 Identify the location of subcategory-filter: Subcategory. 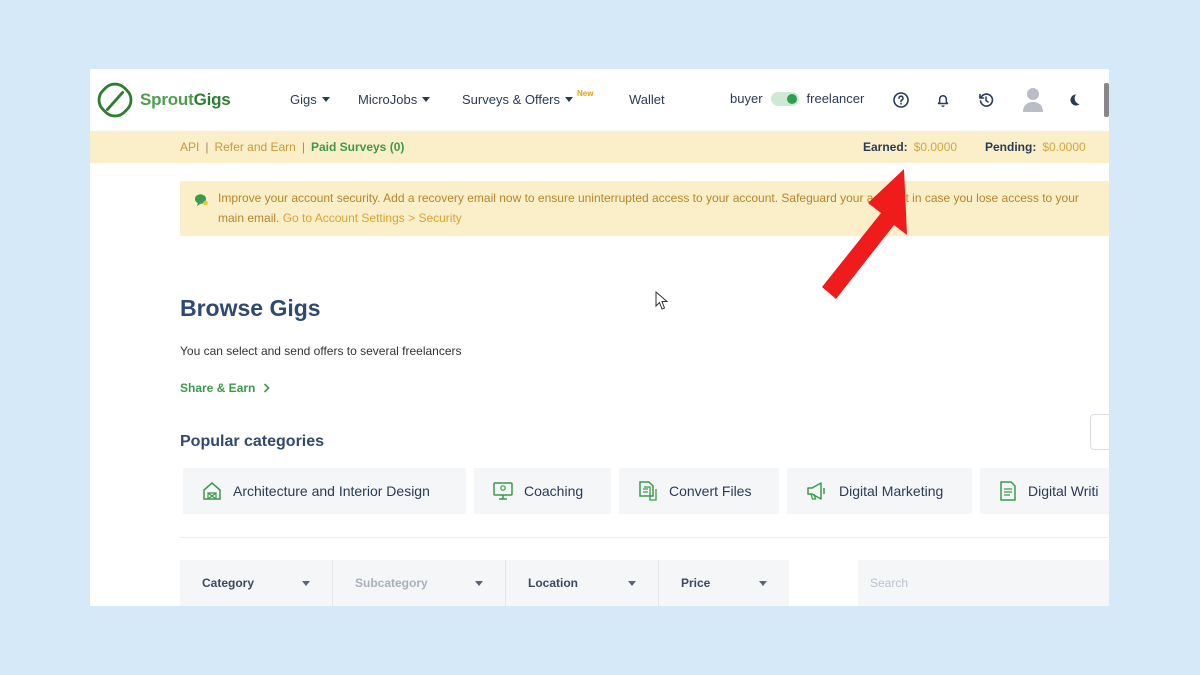
(419, 583).